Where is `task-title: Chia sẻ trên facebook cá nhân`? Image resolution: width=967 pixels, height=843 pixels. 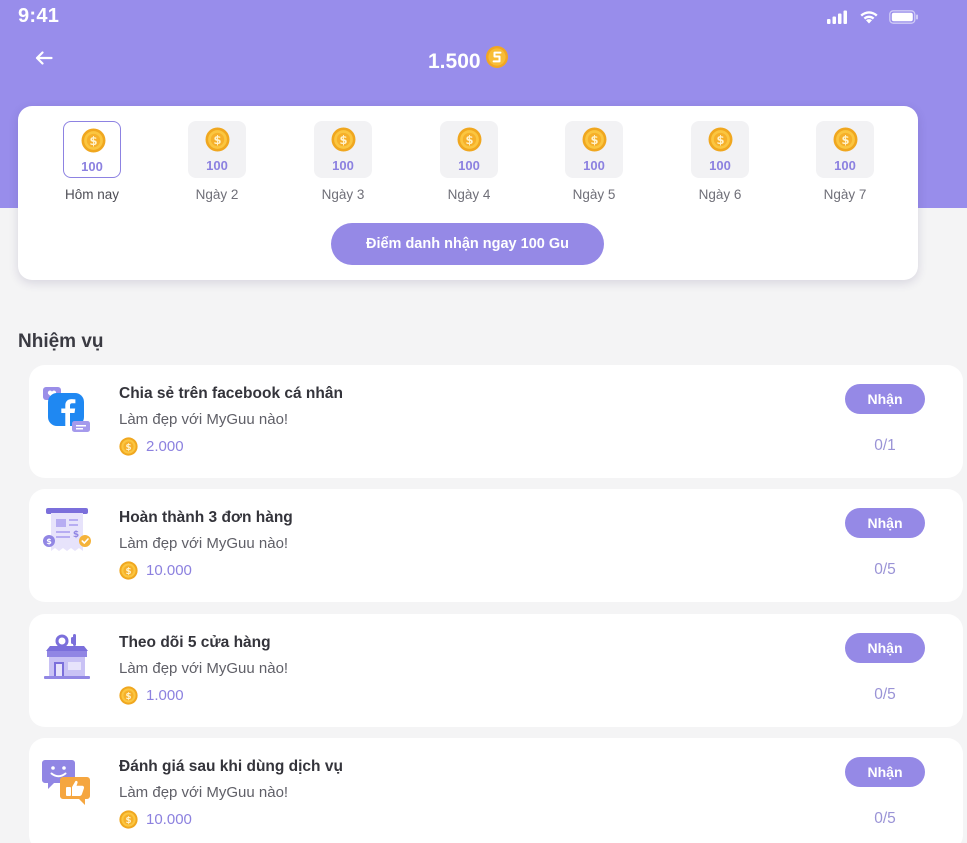
task-title: Chia sẻ trên facebook cá nhân is located at coordinates (231, 393).